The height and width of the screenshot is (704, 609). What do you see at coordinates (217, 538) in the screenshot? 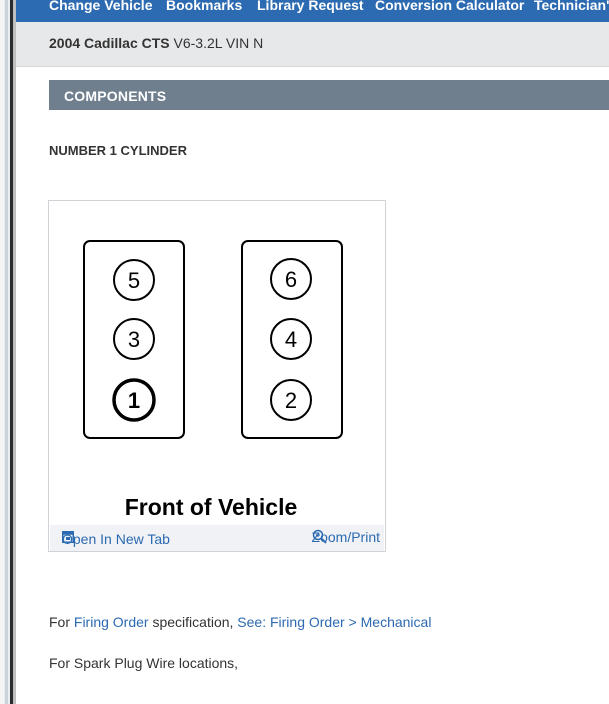
I see `figure-toolbar: Open In New Tab Zoom/Print` at bounding box center [217, 538].